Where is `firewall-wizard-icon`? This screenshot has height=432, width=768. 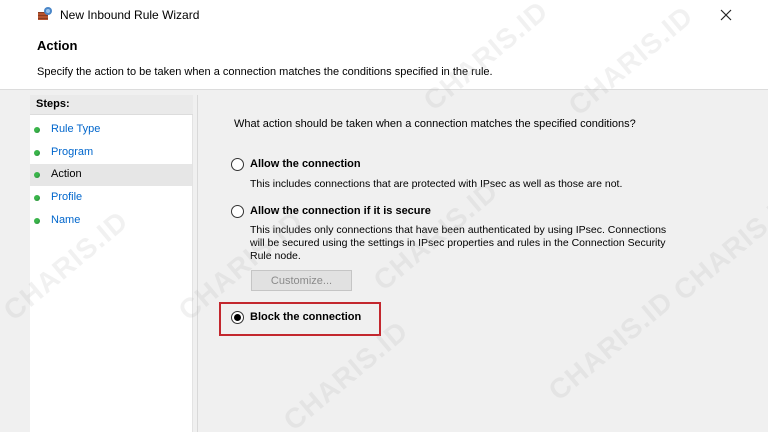 firewall-wizard-icon is located at coordinates (45, 13).